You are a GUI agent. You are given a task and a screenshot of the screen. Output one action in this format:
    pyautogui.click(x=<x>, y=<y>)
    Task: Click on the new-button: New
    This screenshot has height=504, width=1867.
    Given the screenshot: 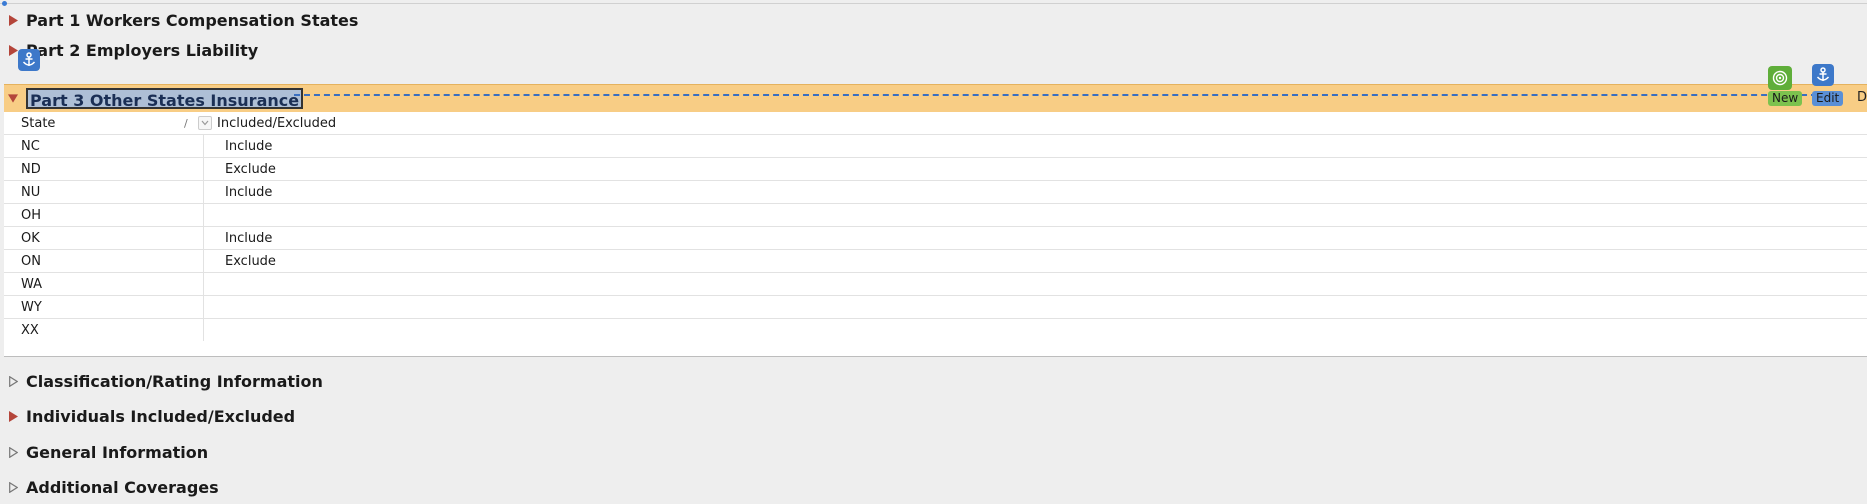 What is the action you would take?
    pyautogui.click(x=1785, y=98)
    